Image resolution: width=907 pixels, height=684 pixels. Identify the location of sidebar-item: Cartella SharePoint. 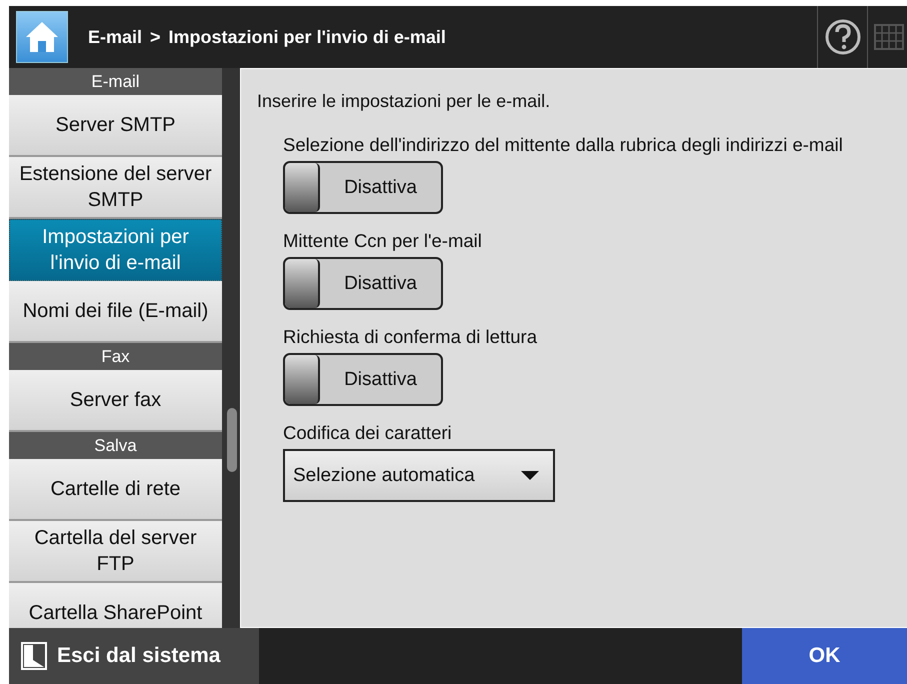
(115, 605).